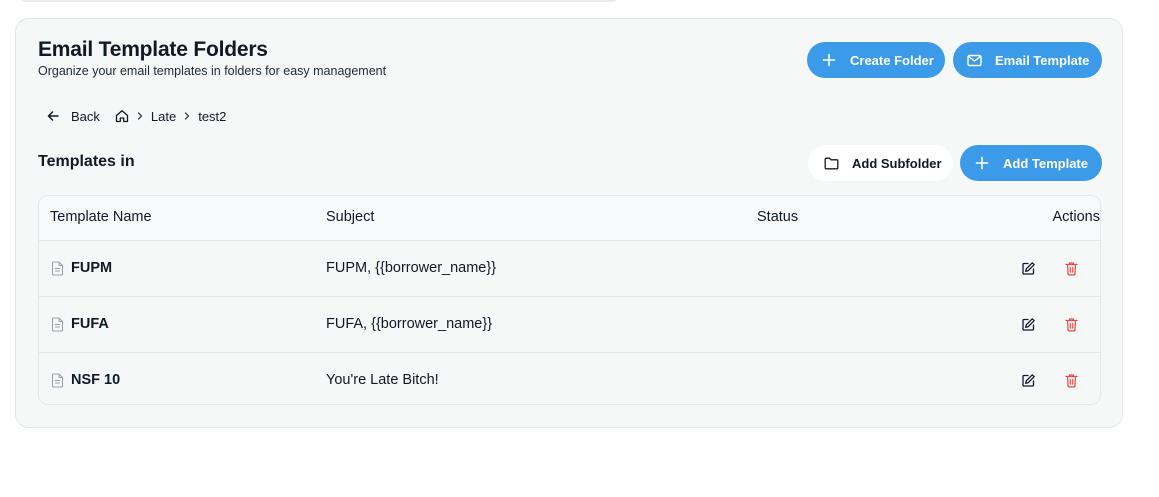  What do you see at coordinates (778, 217) in the screenshot?
I see `column-header-status: Status` at bounding box center [778, 217].